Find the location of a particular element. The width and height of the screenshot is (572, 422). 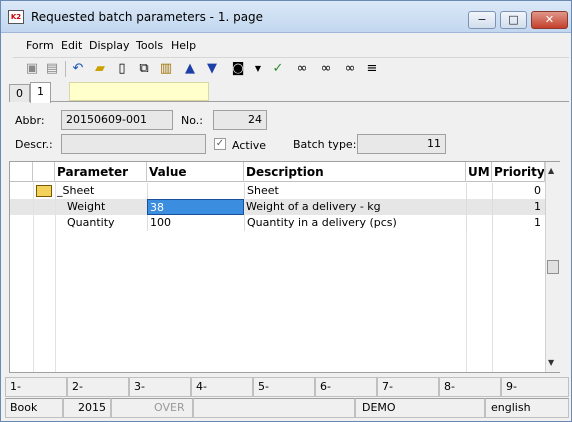

dropdown-arrow-icon: ▼ is located at coordinates (258, 69).